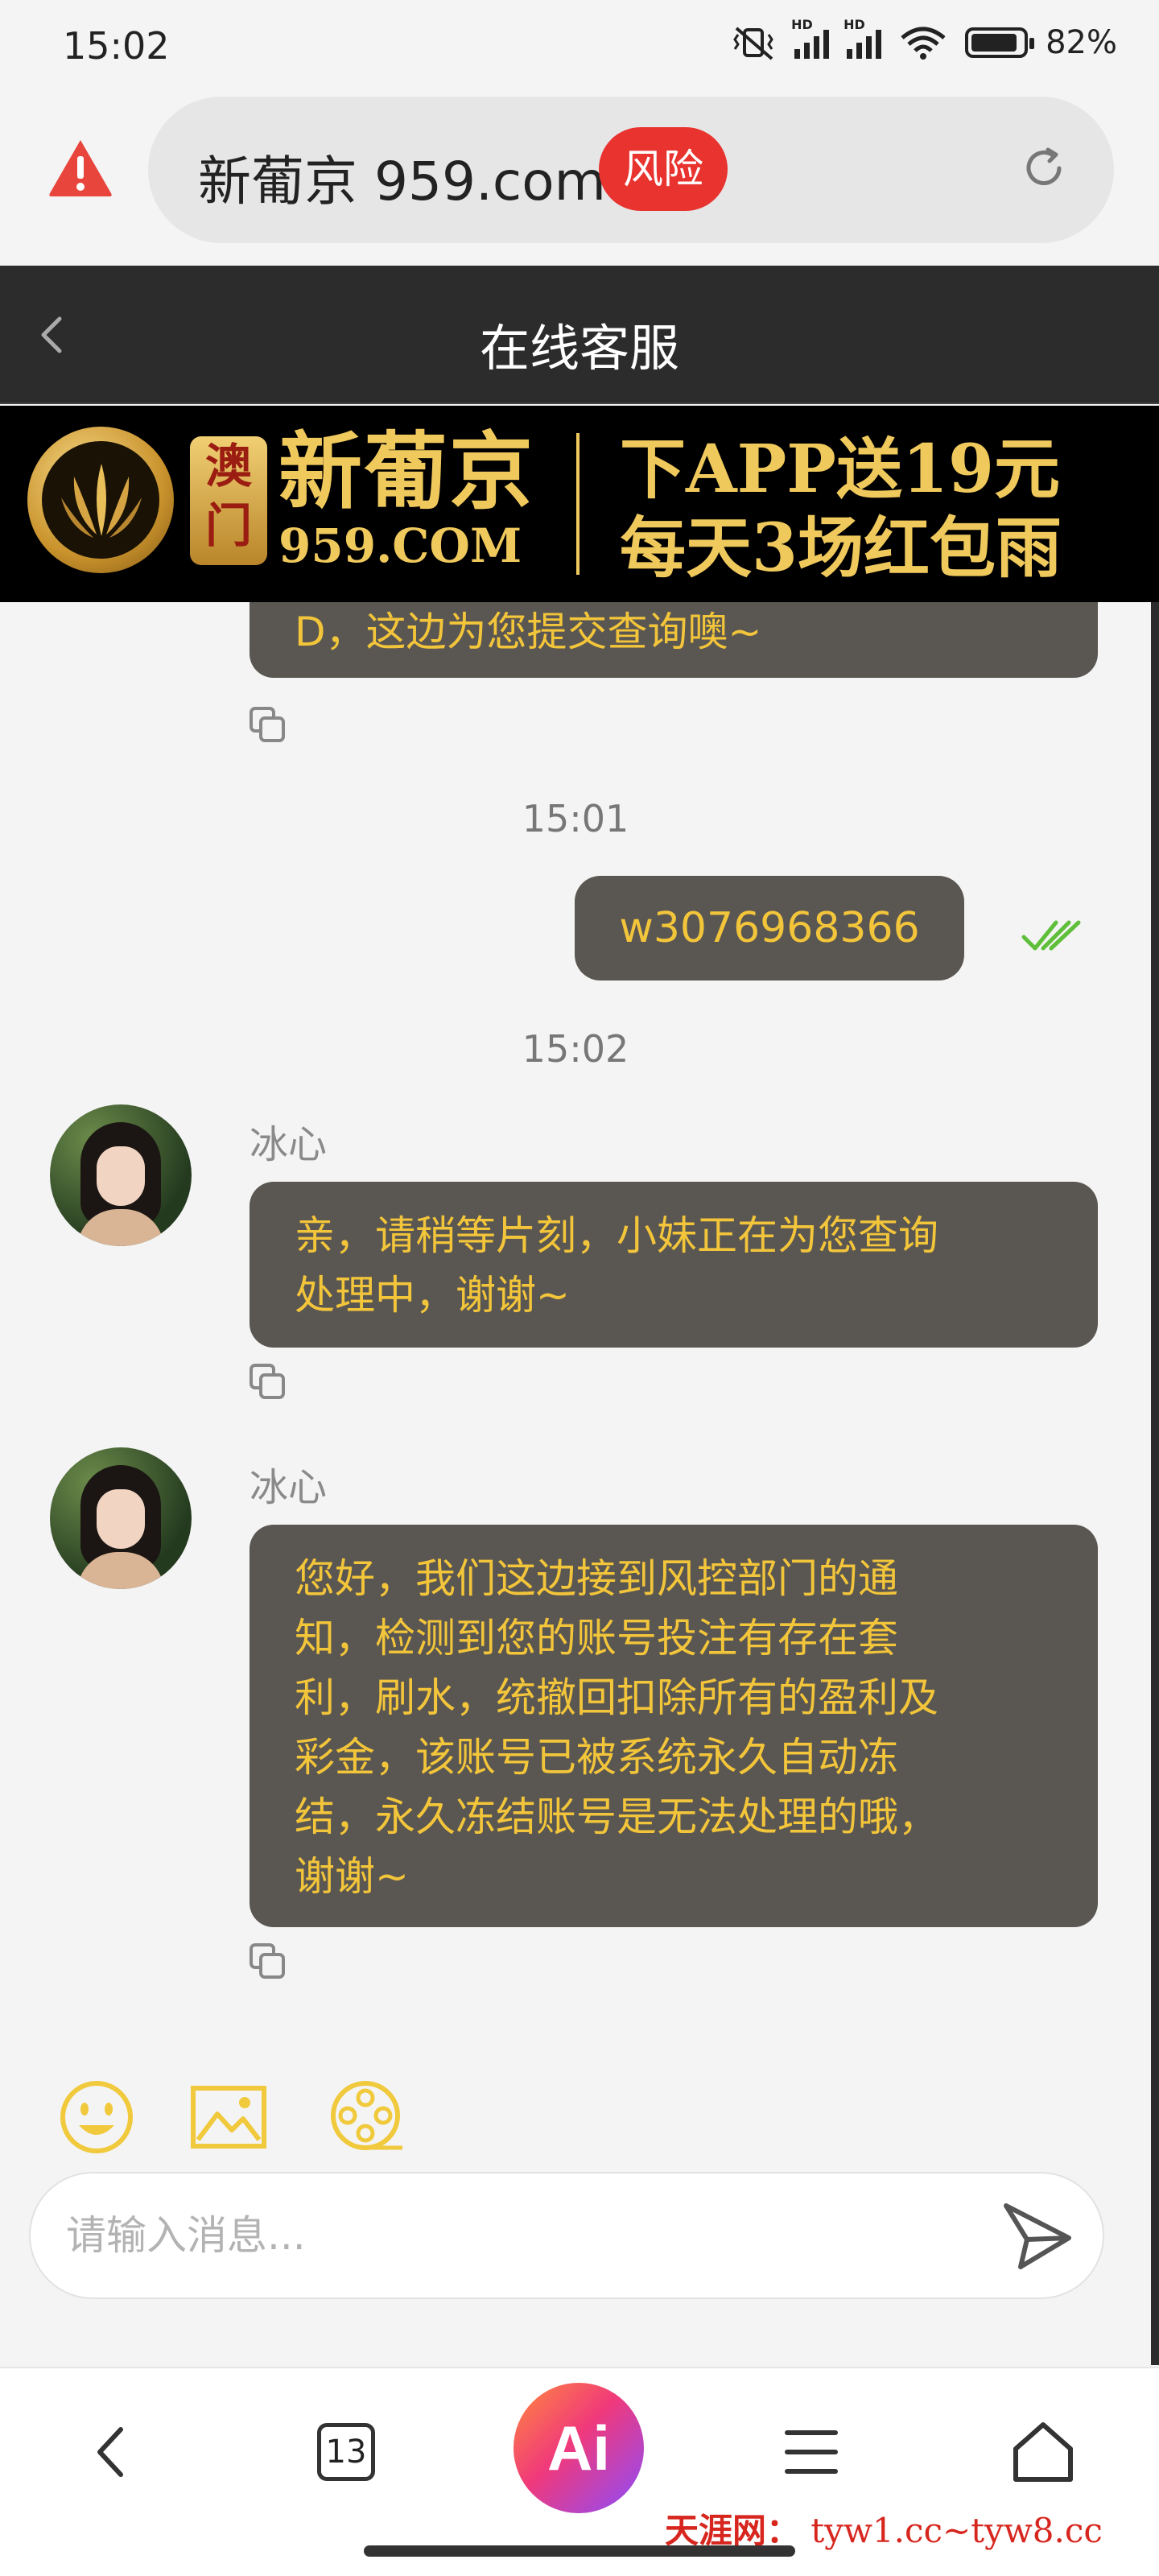  Describe the element at coordinates (663, 169) in the screenshot. I see `risk-badge: 风险` at that location.